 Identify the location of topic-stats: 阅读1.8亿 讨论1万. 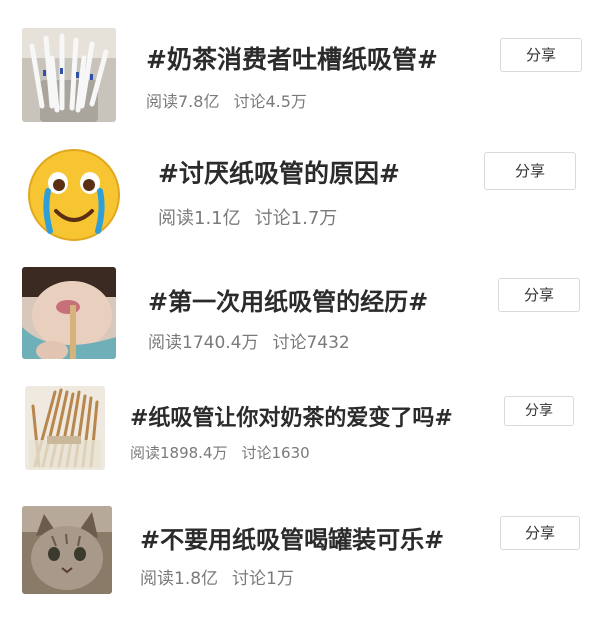
(217, 576).